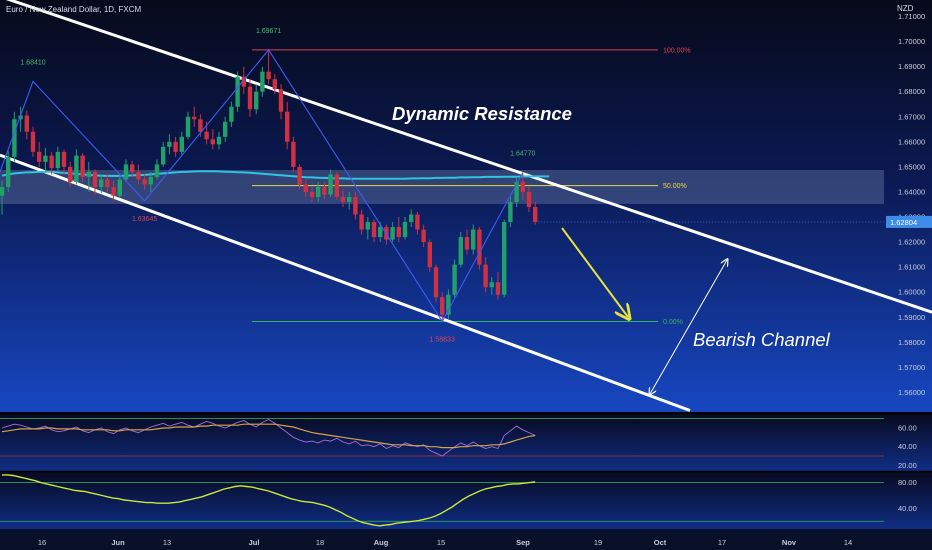  Describe the element at coordinates (907, 508) in the screenshot. I see `osc2-tick-label: 40.00` at that location.